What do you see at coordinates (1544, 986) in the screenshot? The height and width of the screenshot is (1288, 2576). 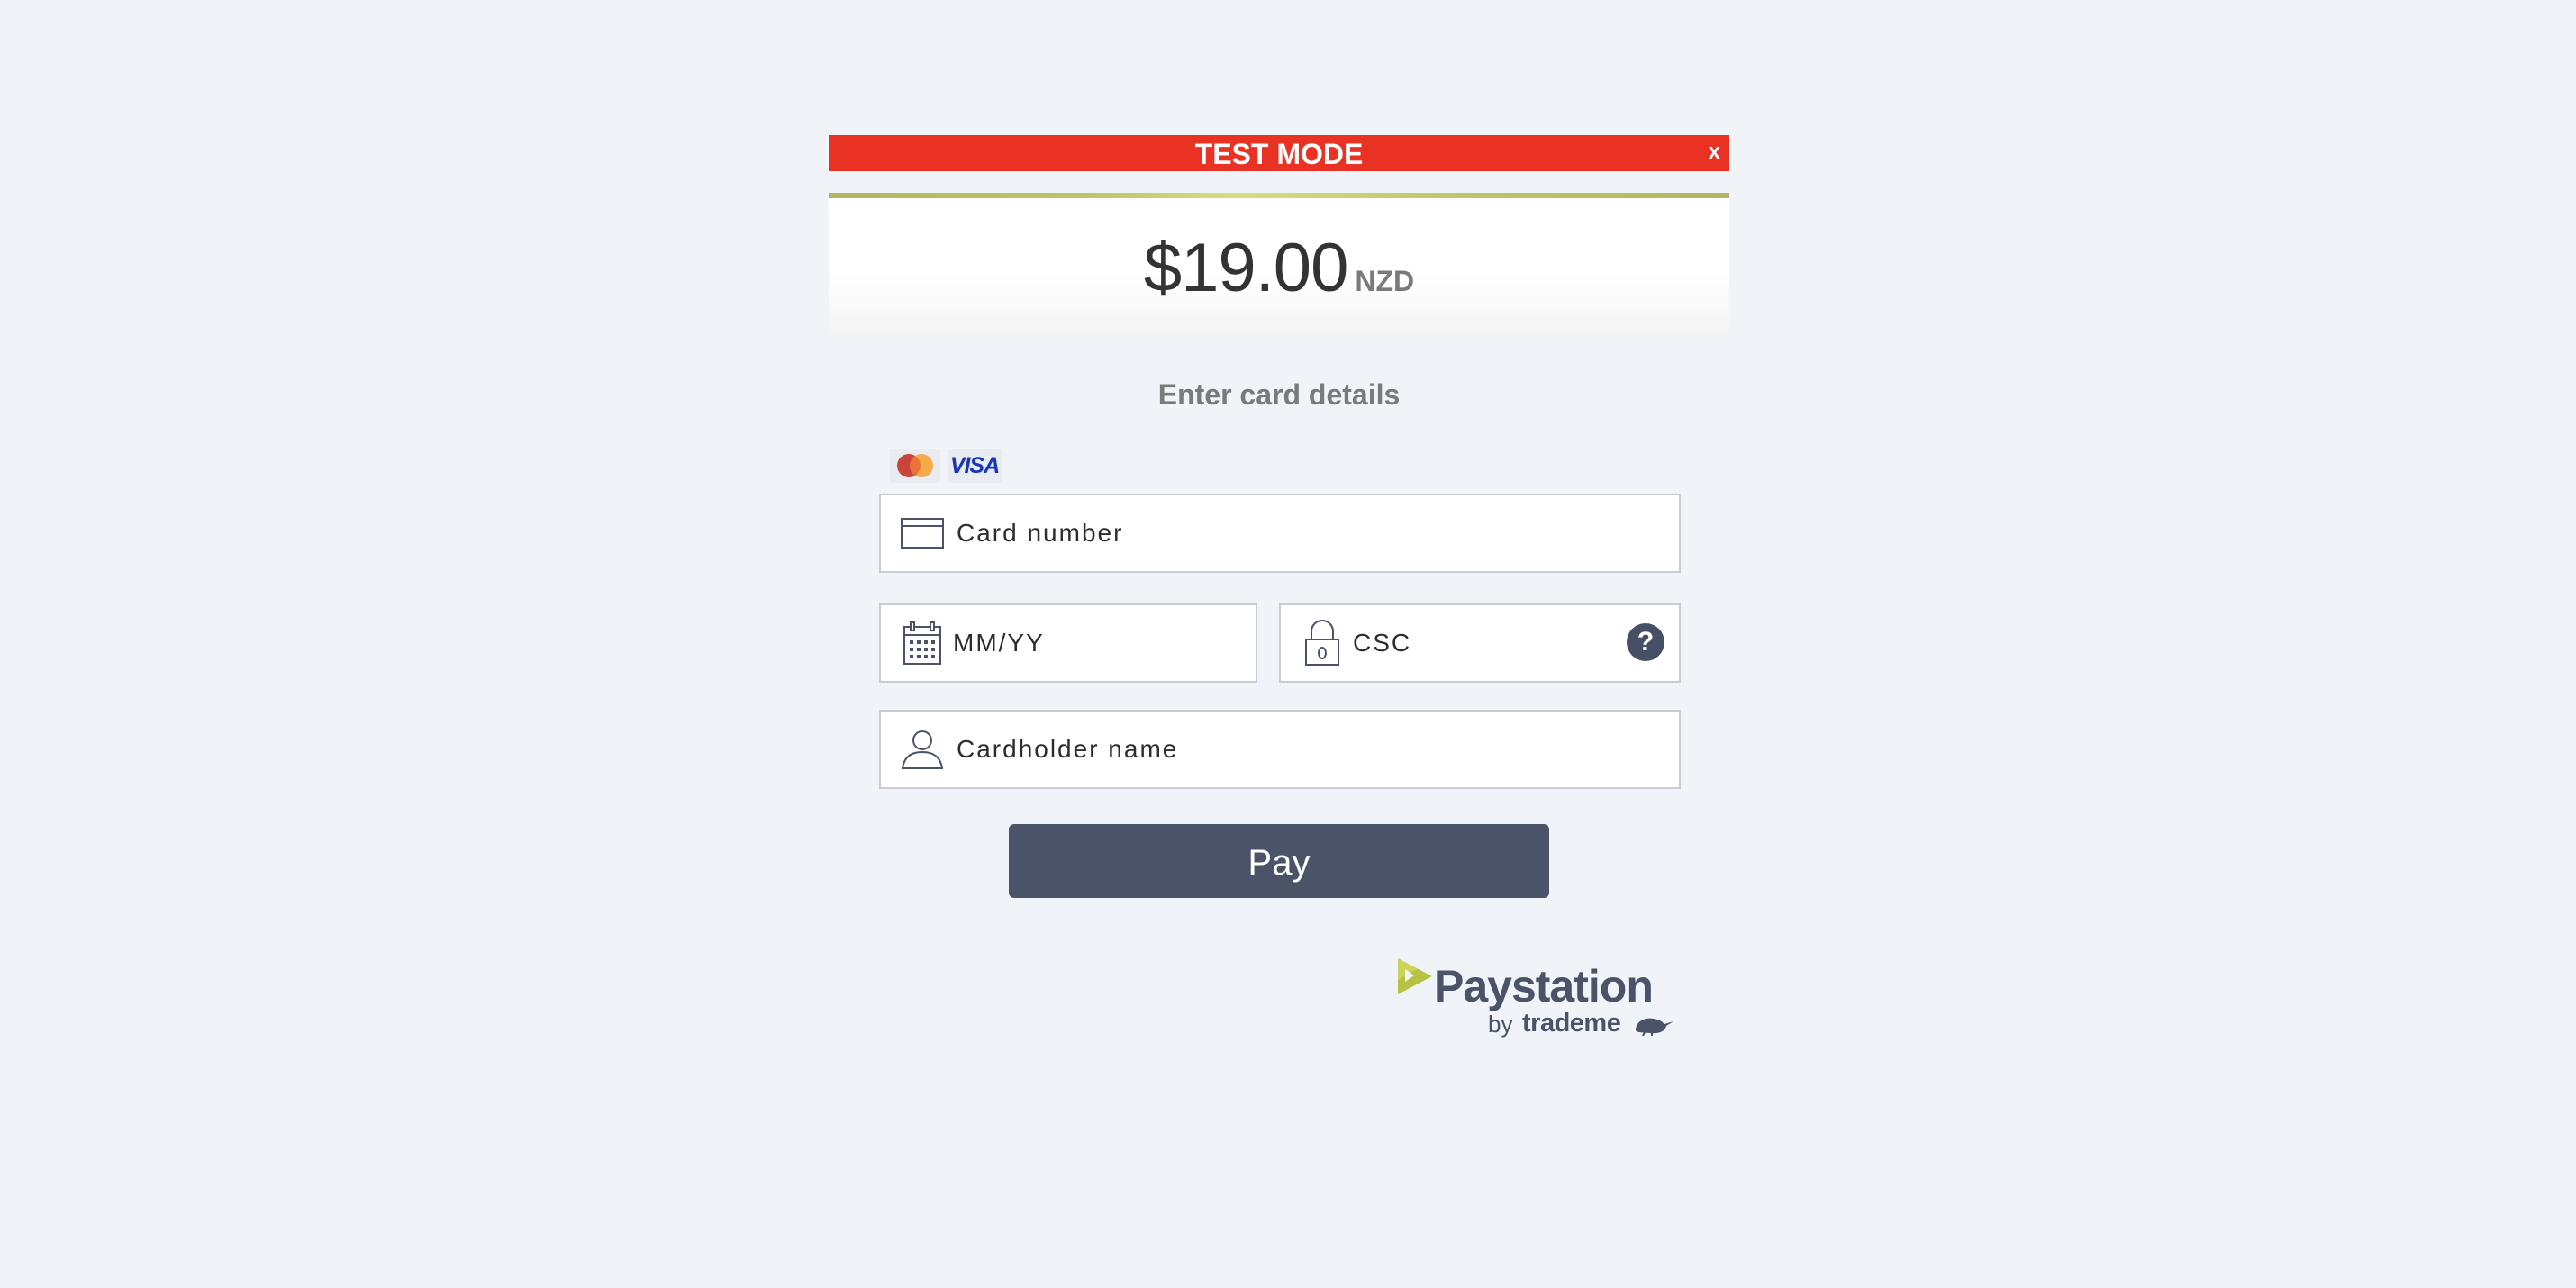 I see `brand-name: Paystation` at bounding box center [1544, 986].